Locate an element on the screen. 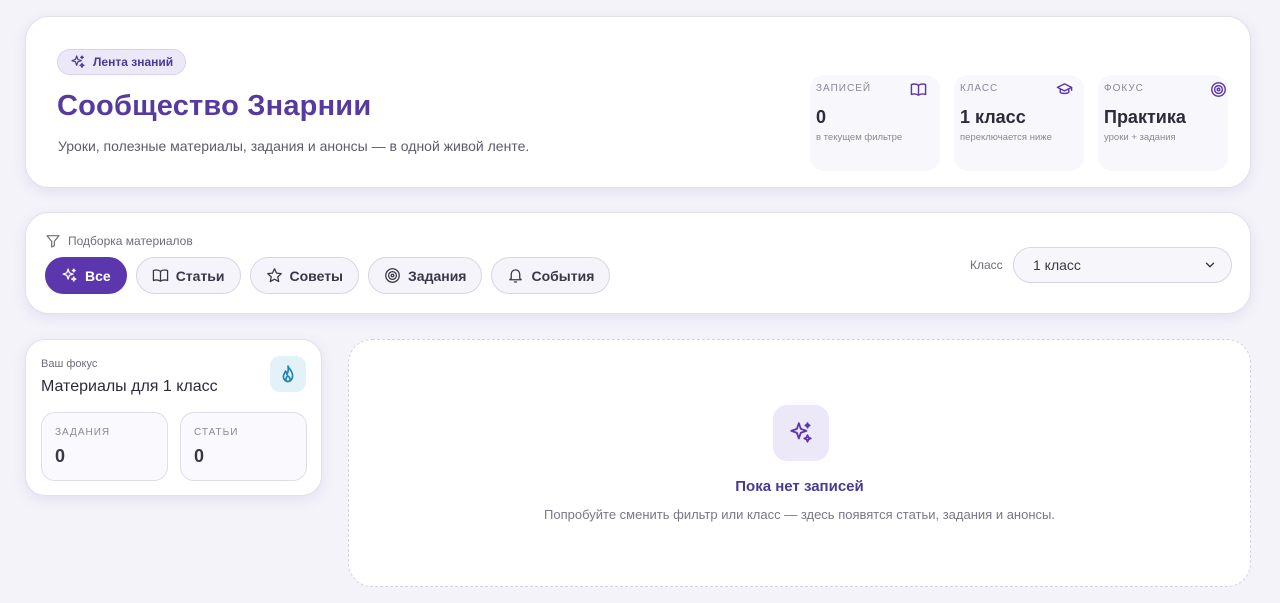 This screenshot has width=1280, height=603. filter-title-label: Подборка материалов is located at coordinates (130, 241).